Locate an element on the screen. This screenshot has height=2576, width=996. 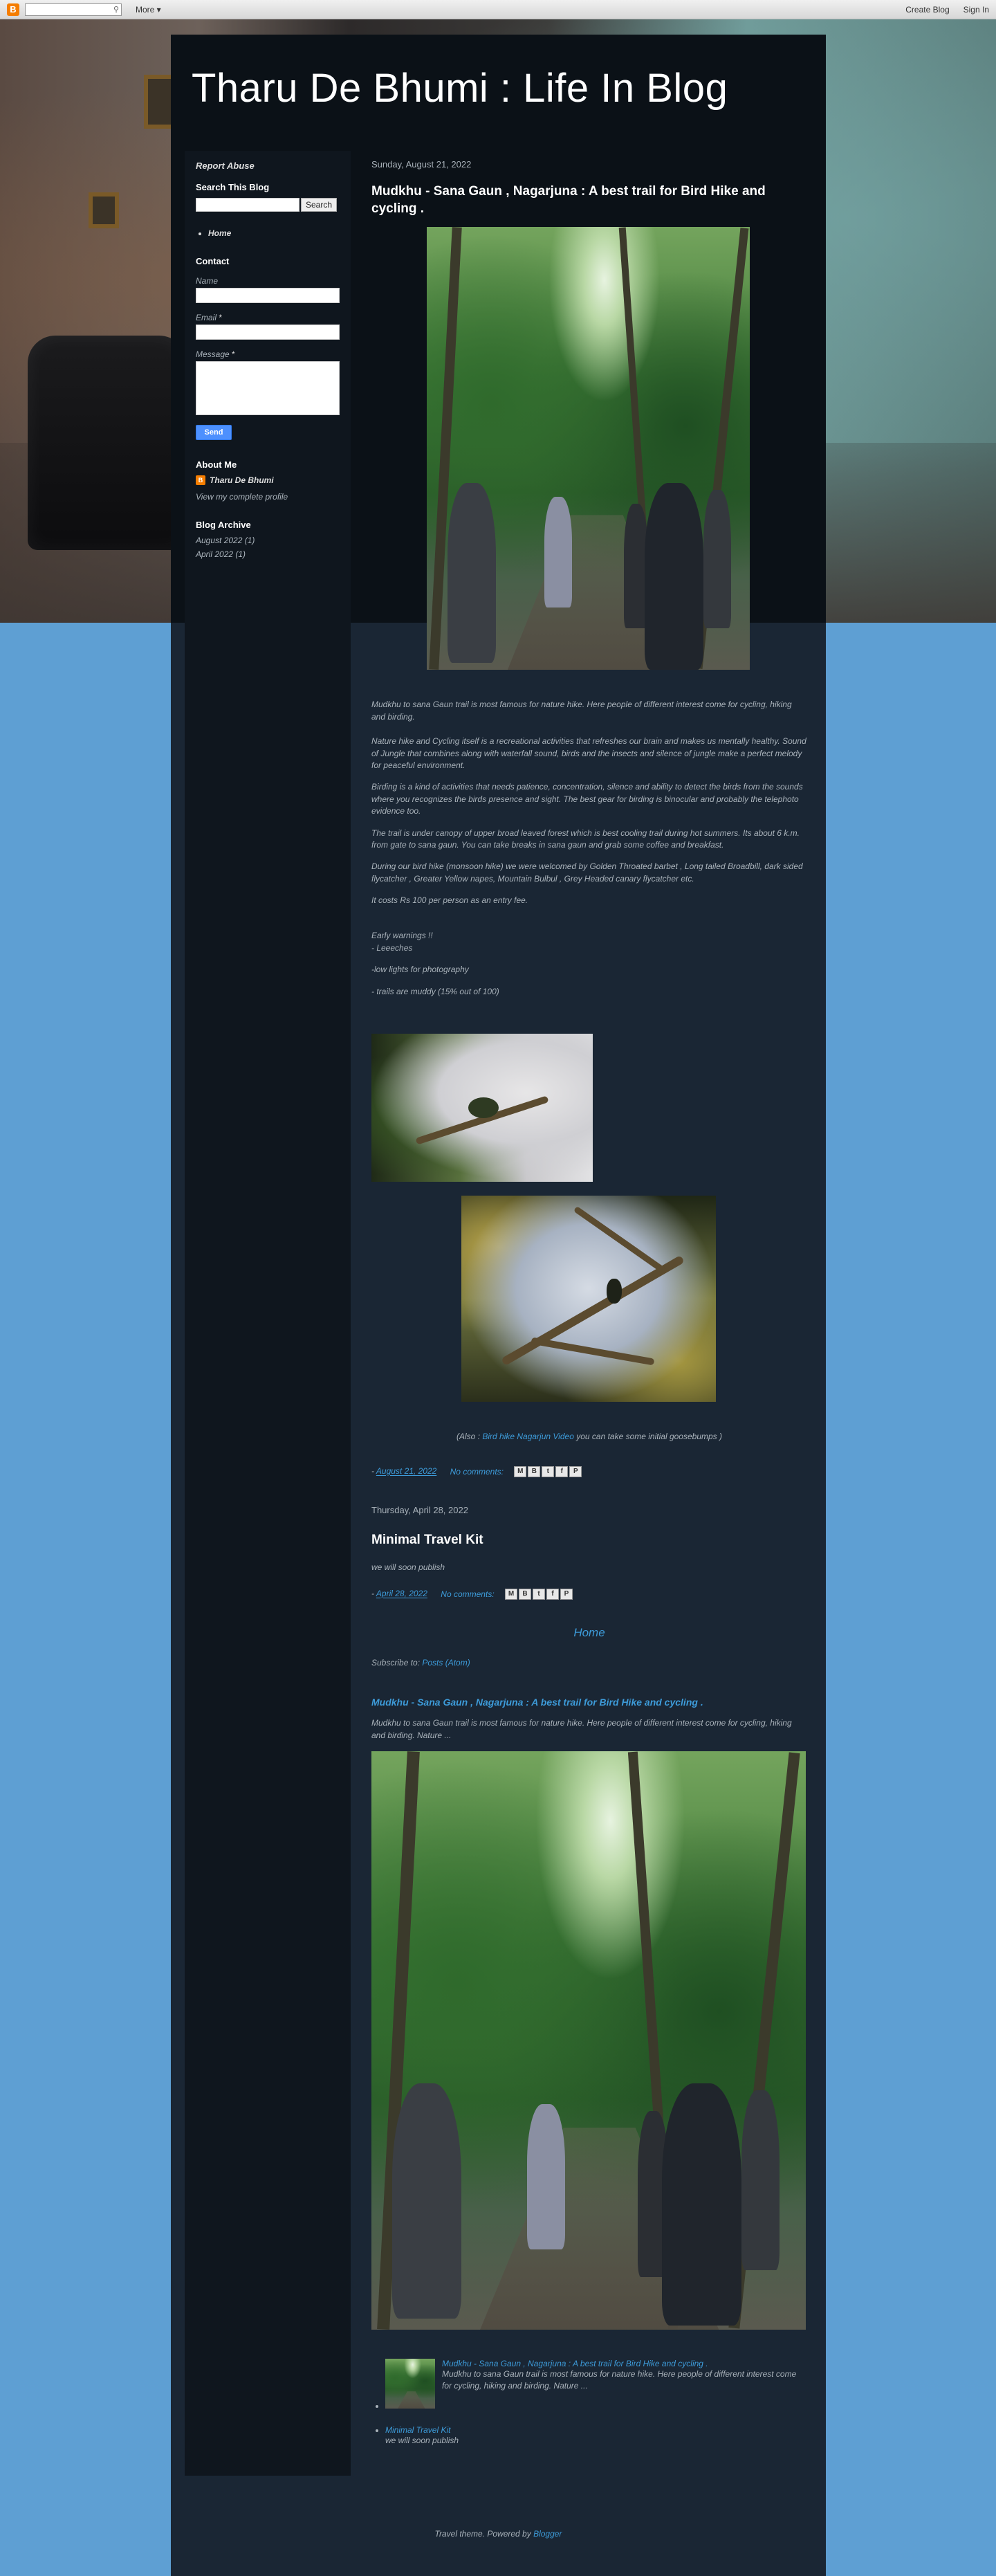
bird-hike-video-link: Bird hike Nagarjun Video is located at coordinates (528, 1436).